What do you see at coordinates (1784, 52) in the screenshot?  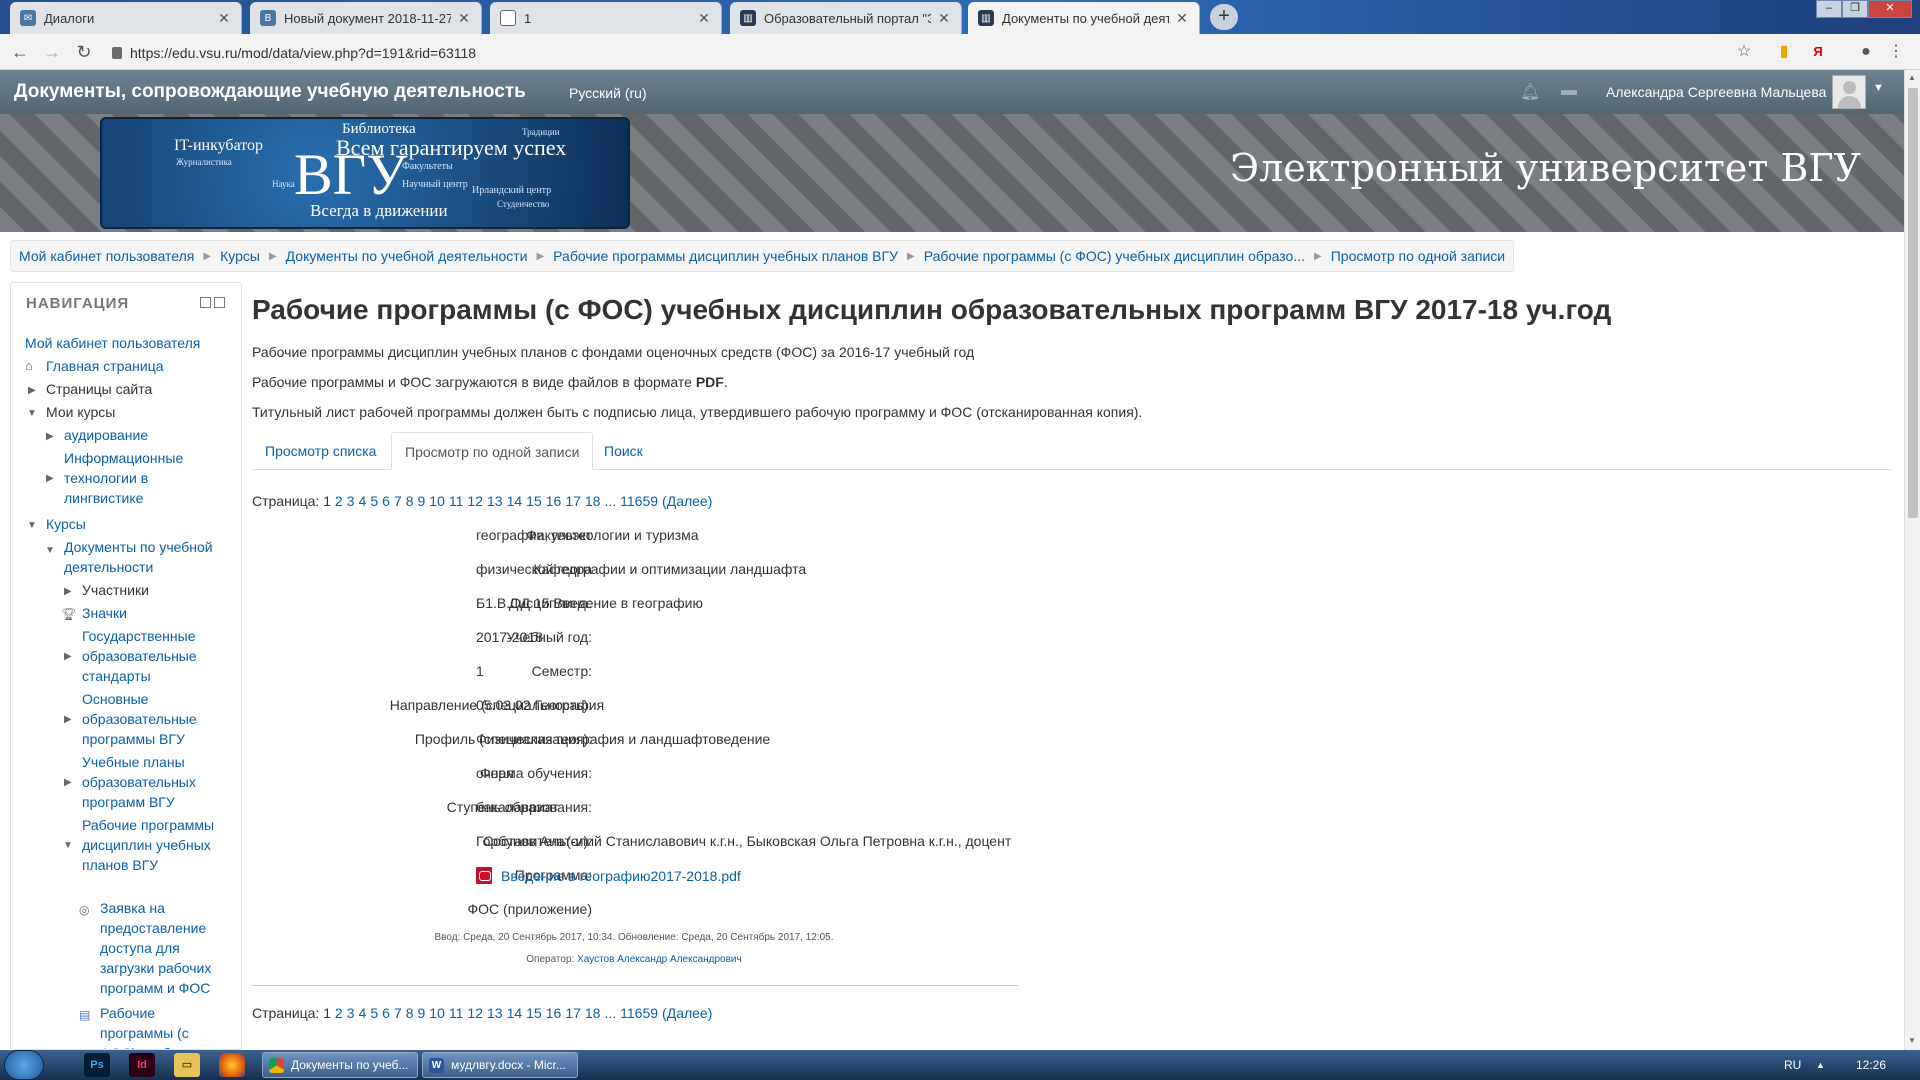 I see `extension-flag-icon: ▮` at bounding box center [1784, 52].